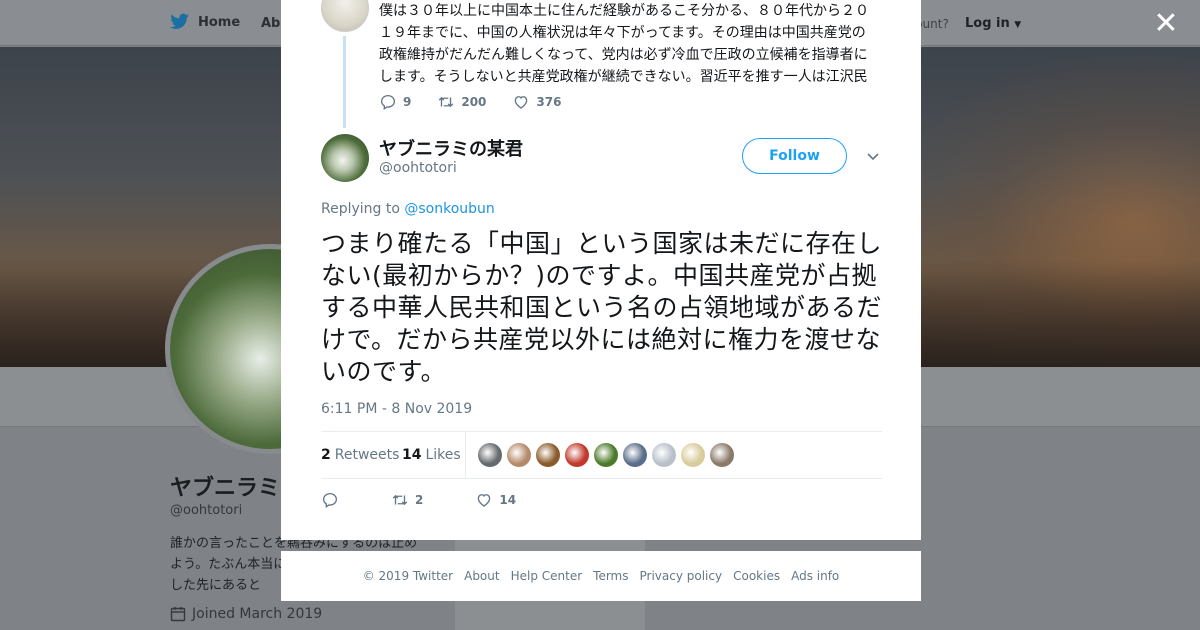 The height and width of the screenshot is (630, 1200). Describe the element at coordinates (549, 102) in the screenshot. I see `parent-like-count: 376` at that location.